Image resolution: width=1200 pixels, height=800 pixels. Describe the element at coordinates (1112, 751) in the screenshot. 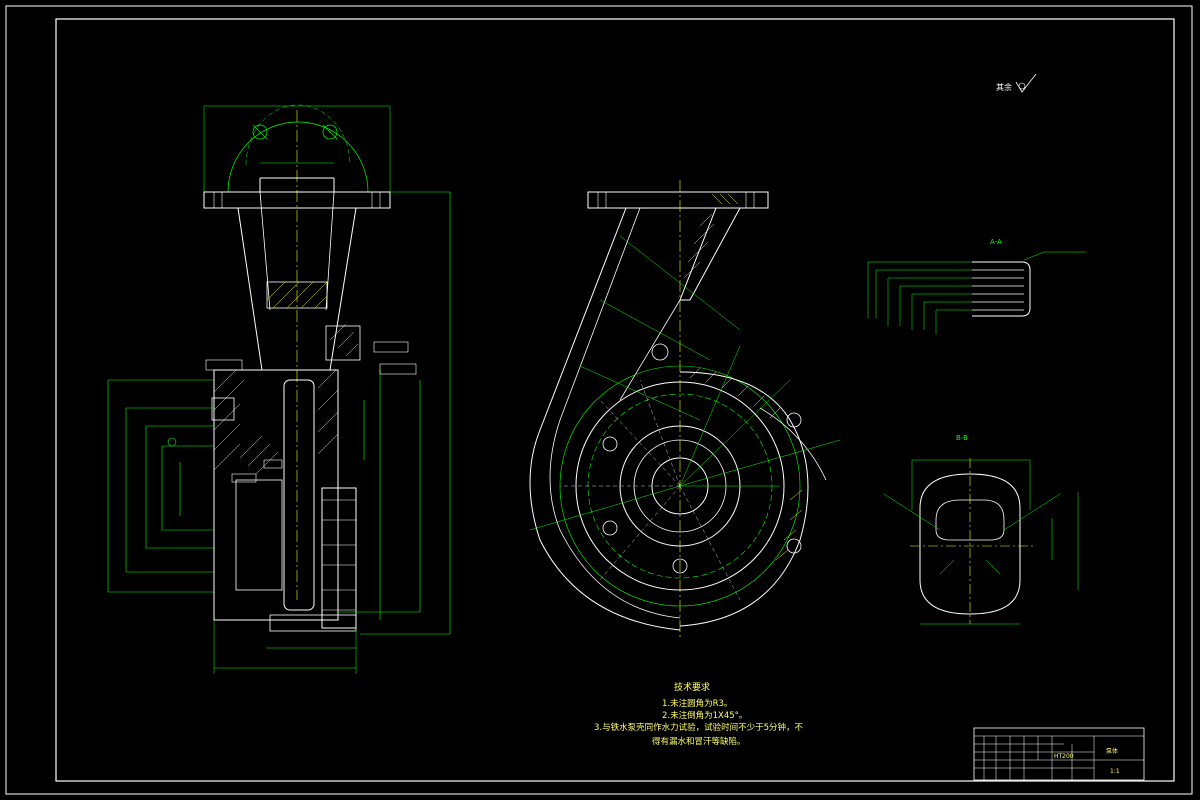

I see `title-block-part-name: 泵体` at that location.